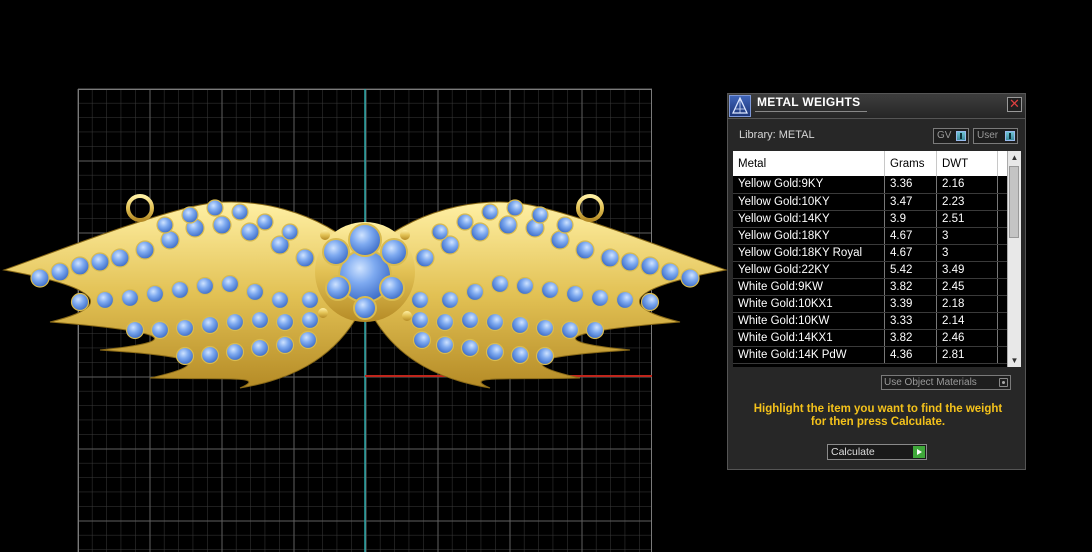 This screenshot has width=1092, height=552. What do you see at coordinates (809, 287) in the screenshot?
I see `cell-metal: White Gold:9KW` at bounding box center [809, 287].